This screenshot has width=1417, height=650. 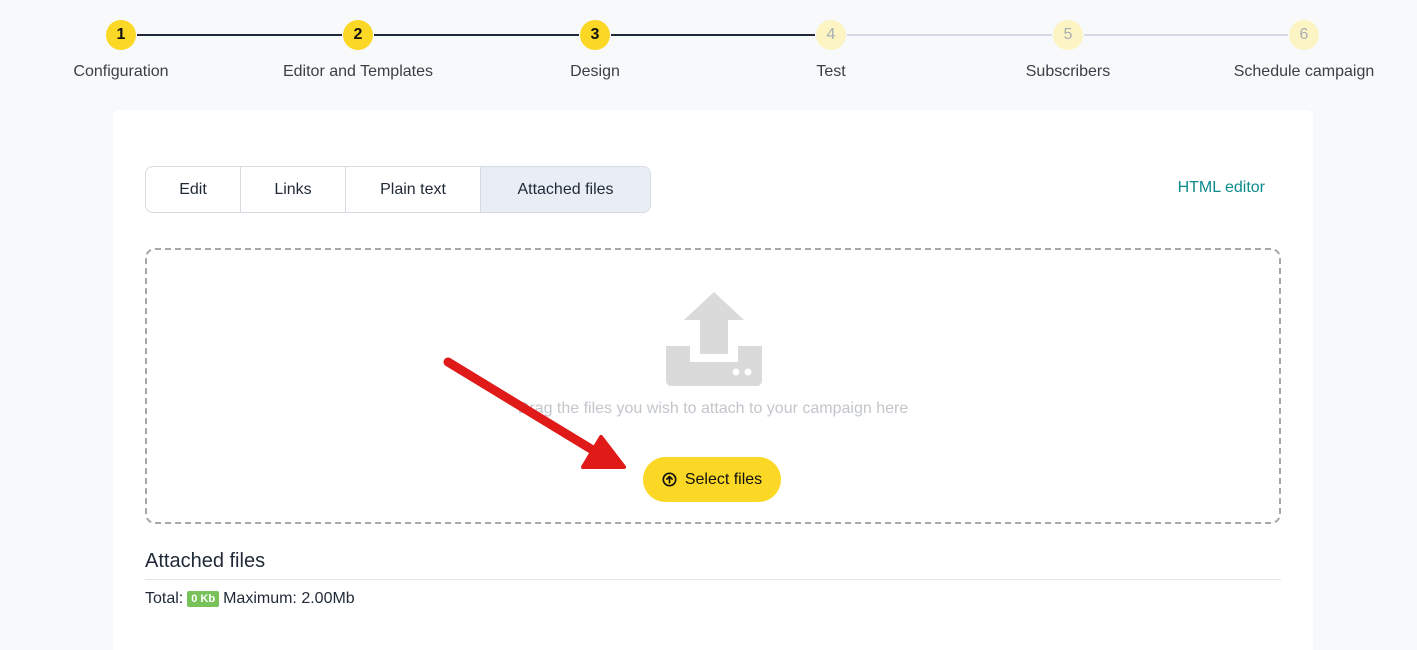 What do you see at coordinates (358, 35) in the screenshot?
I see `step-number: 2` at bounding box center [358, 35].